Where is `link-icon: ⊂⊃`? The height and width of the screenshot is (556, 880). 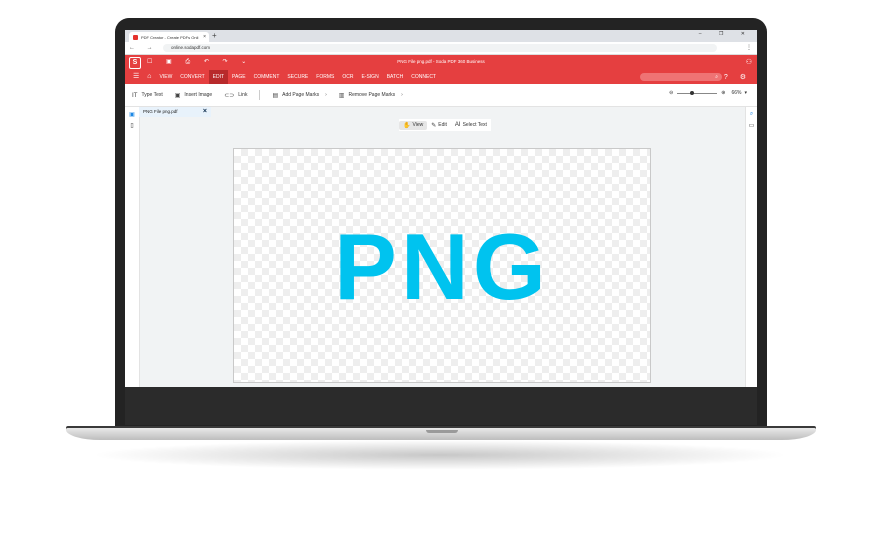
link-icon: ⊂⊃ is located at coordinates (229, 95).